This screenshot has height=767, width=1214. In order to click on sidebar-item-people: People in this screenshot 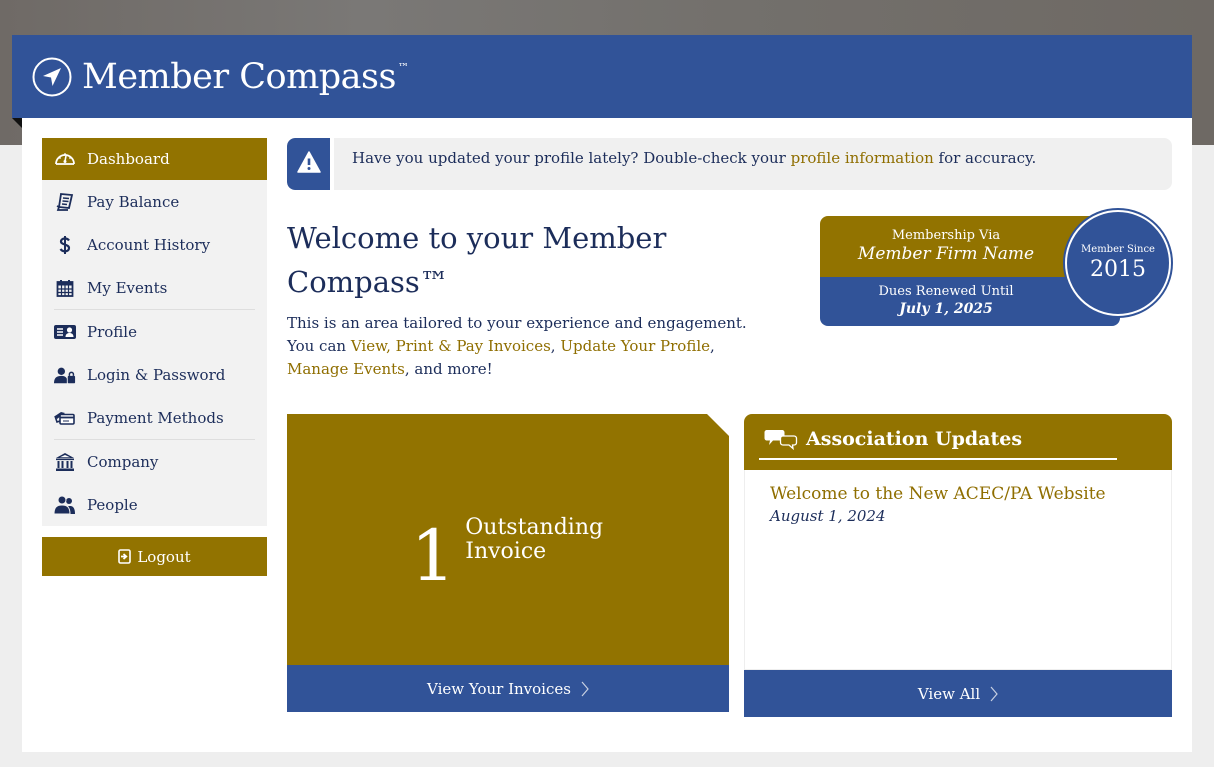, I will do `click(154, 504)`.